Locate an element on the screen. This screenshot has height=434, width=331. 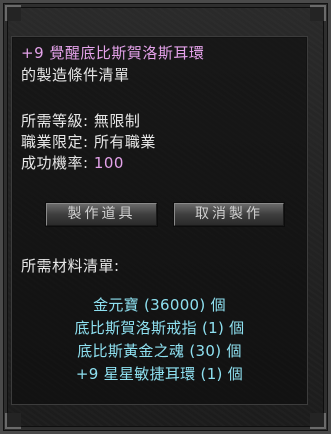
make-item-button: 製作道具 is located at coordinates (101, 214).